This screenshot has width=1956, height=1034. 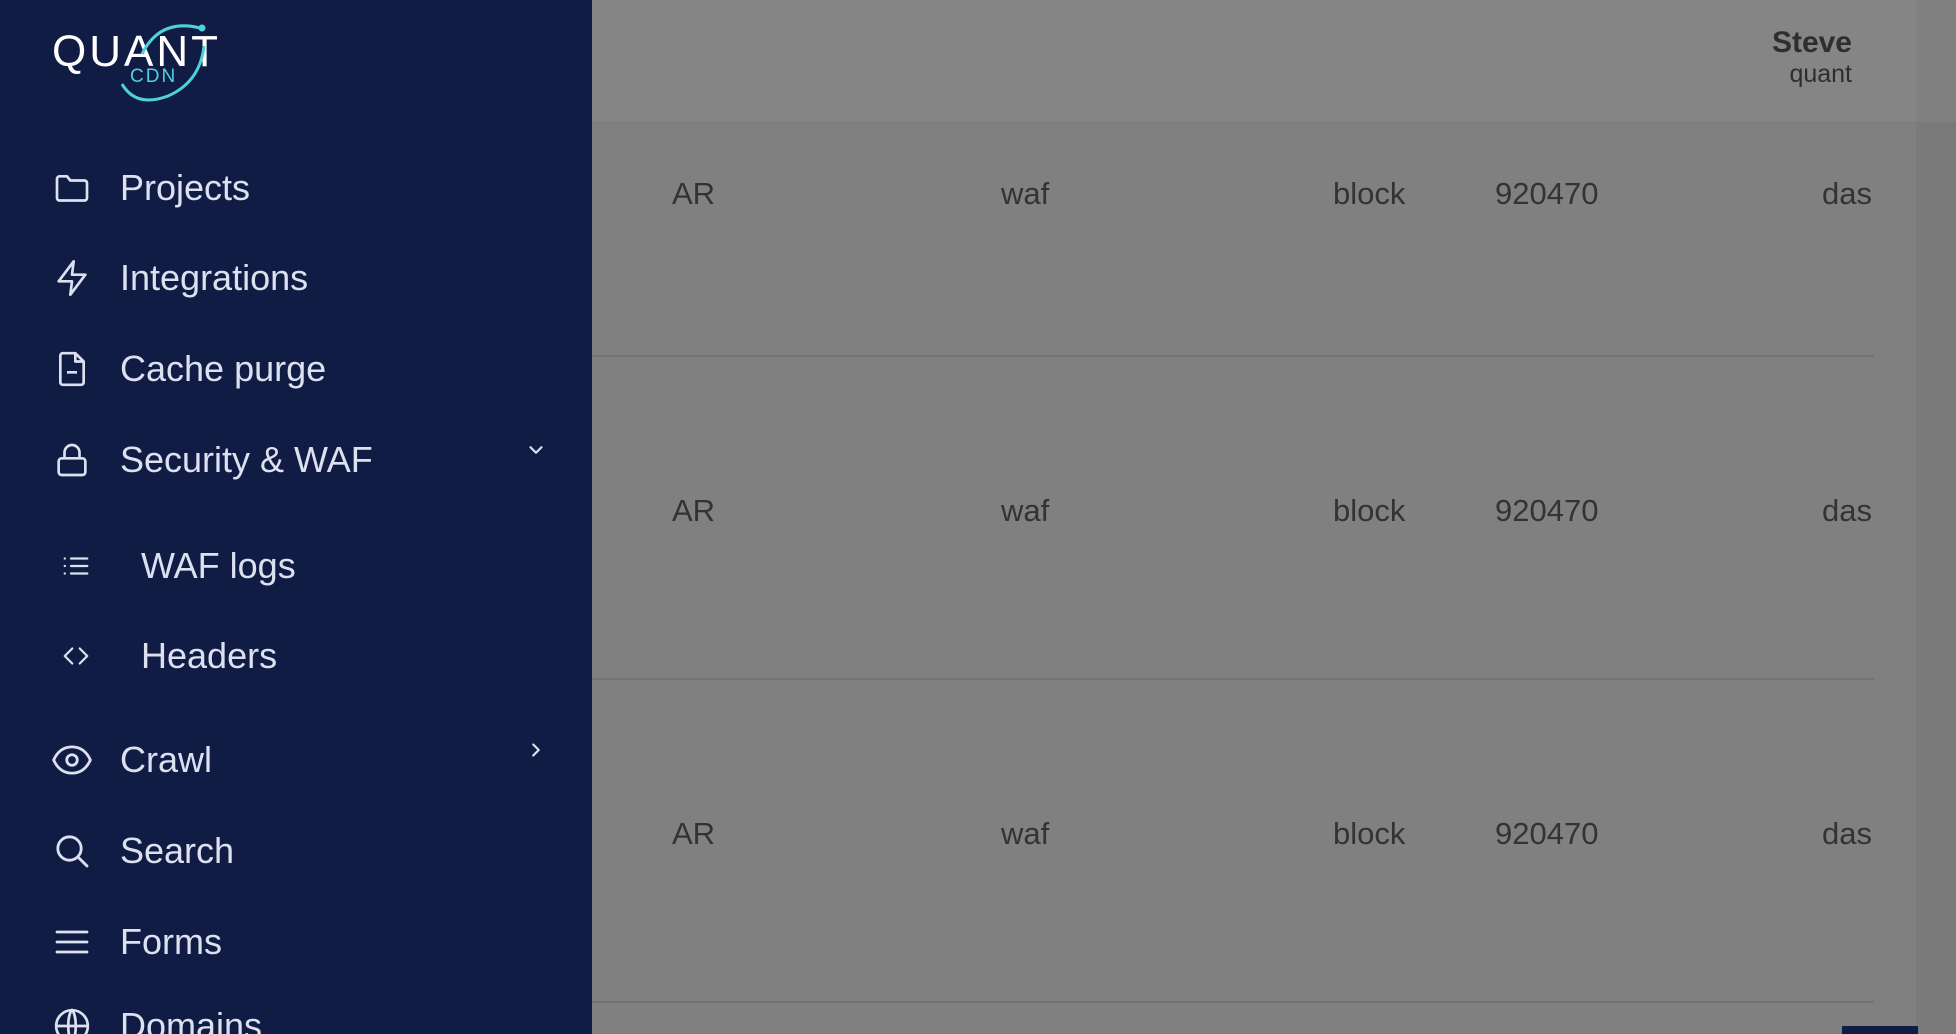 What do you see at coordinates (191, 1019) in the screenshot?
I see `sidebar-item-label: Domains` at bounding box center [191, 1019].